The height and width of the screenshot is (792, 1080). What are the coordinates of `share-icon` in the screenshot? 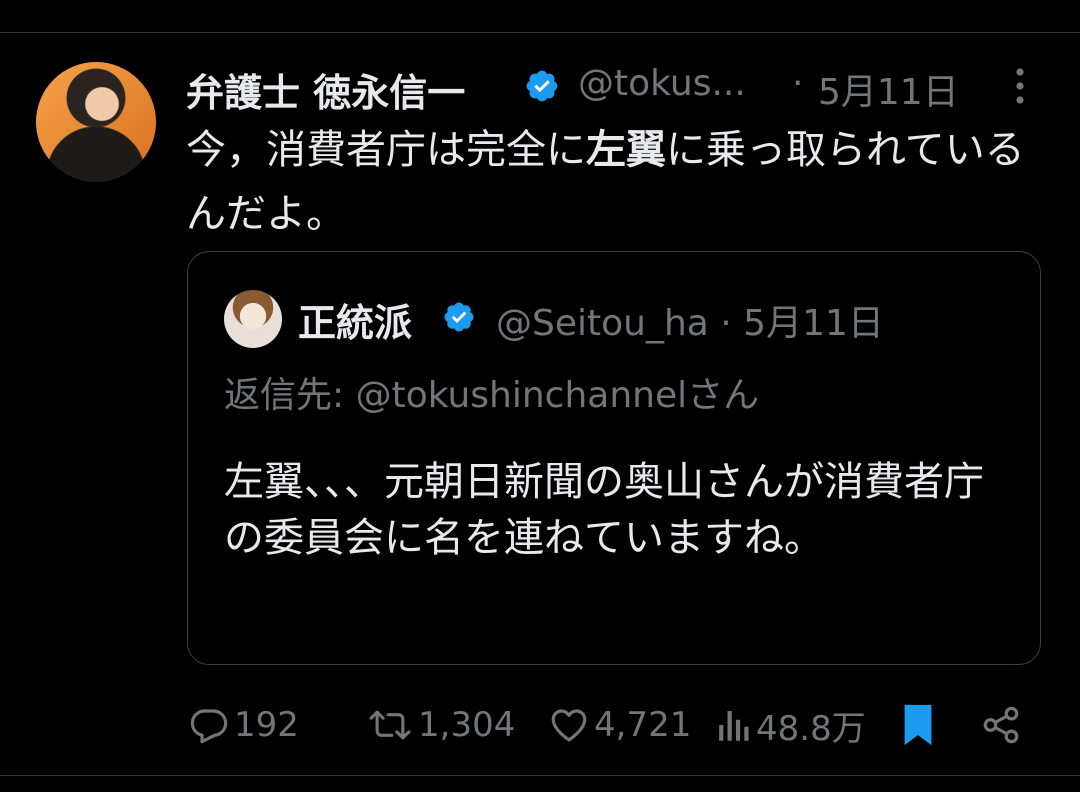 It's located at (1001, 725).